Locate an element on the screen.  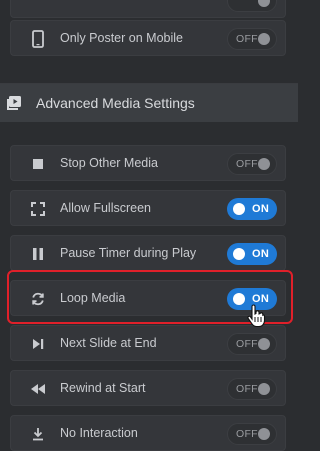
row-rewind-at-start: Rewind at Start OFF is located at coordinates (148, 388).